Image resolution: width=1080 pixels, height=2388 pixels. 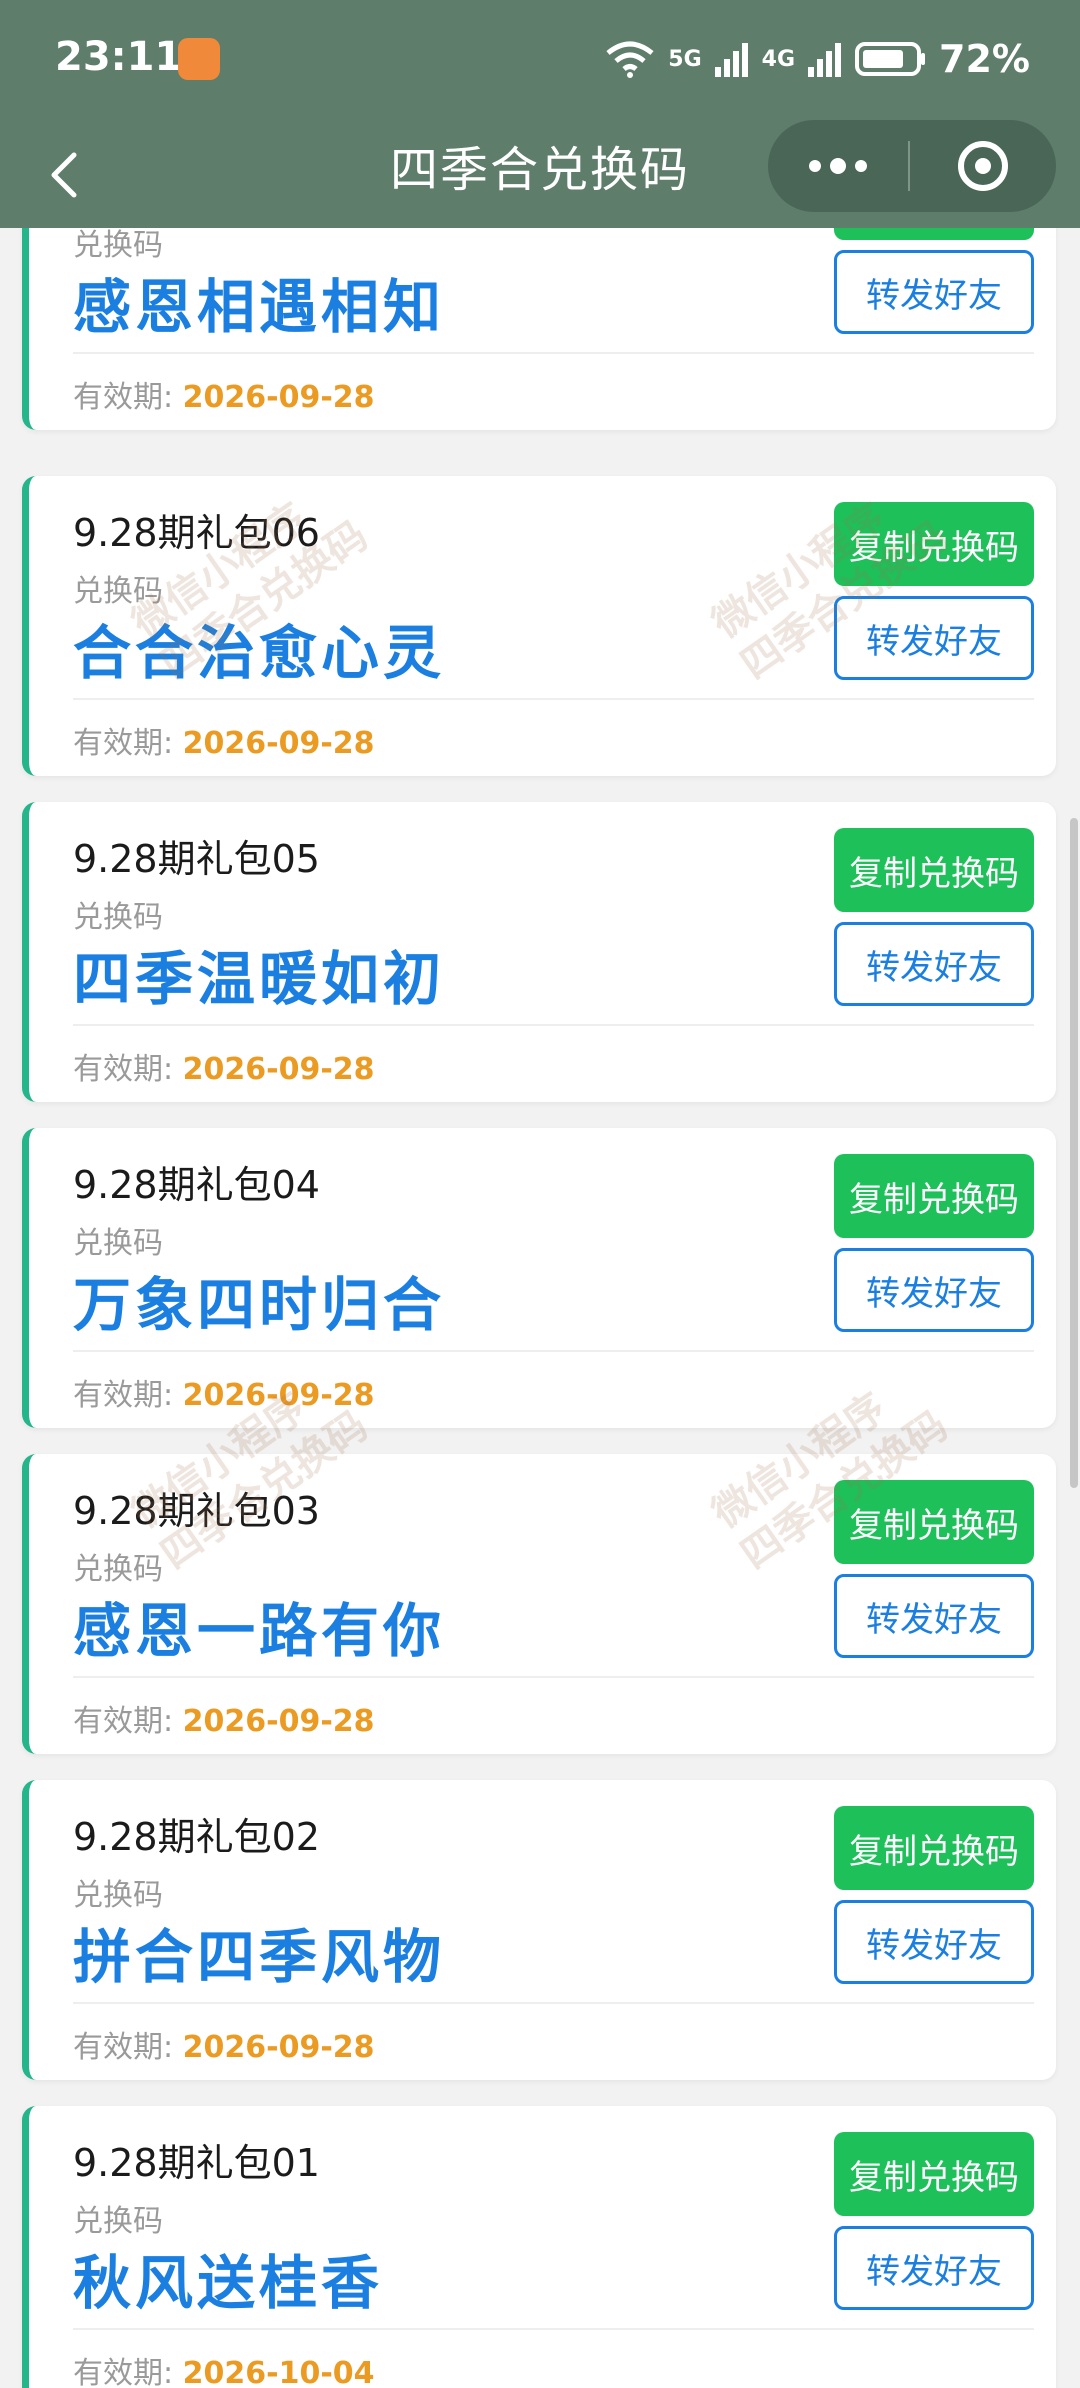 I want to click on signal-4g-icon, so click(x=825, y=60).